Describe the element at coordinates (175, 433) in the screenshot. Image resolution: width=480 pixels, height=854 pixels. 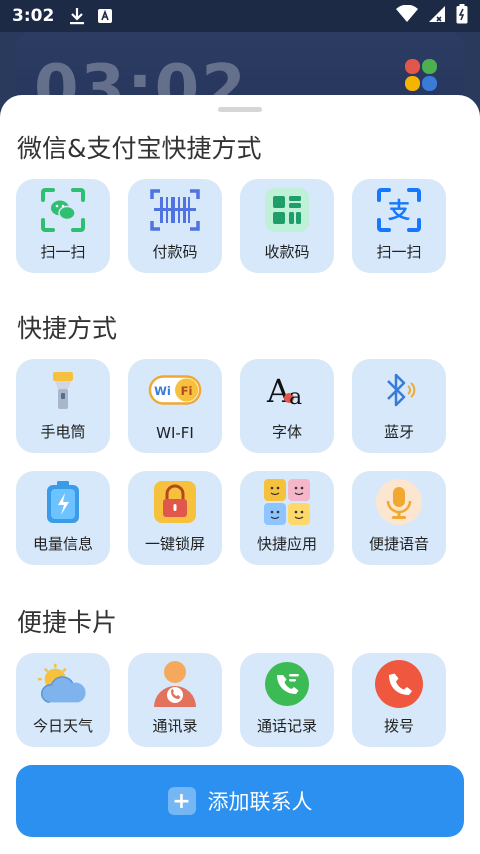
I see `tile-label: WI-FI` at that location.